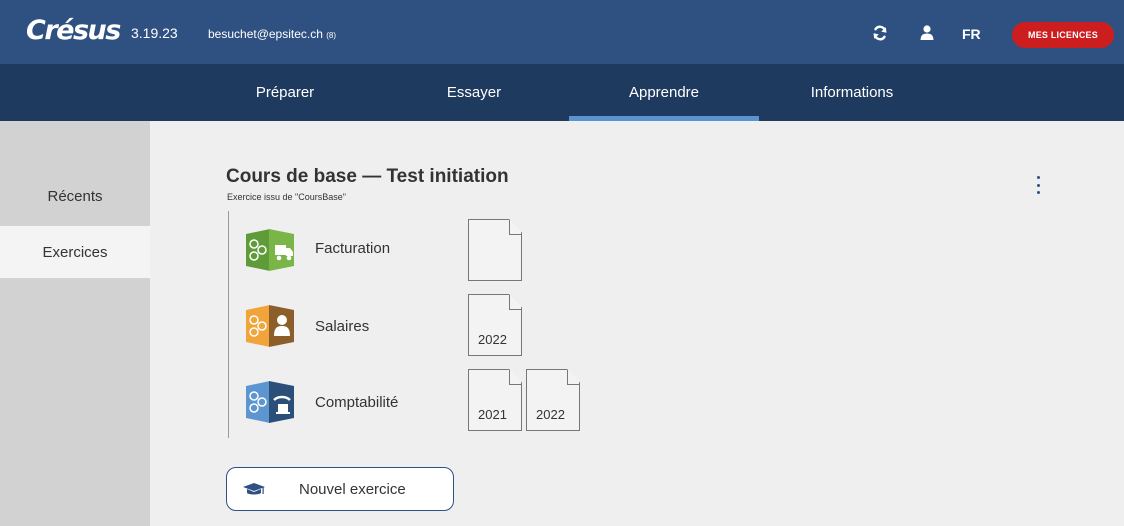  Describe the element at coordinates (1063, 35) in the screenshot. I see `licences-button: MES LICENCES` at that location.